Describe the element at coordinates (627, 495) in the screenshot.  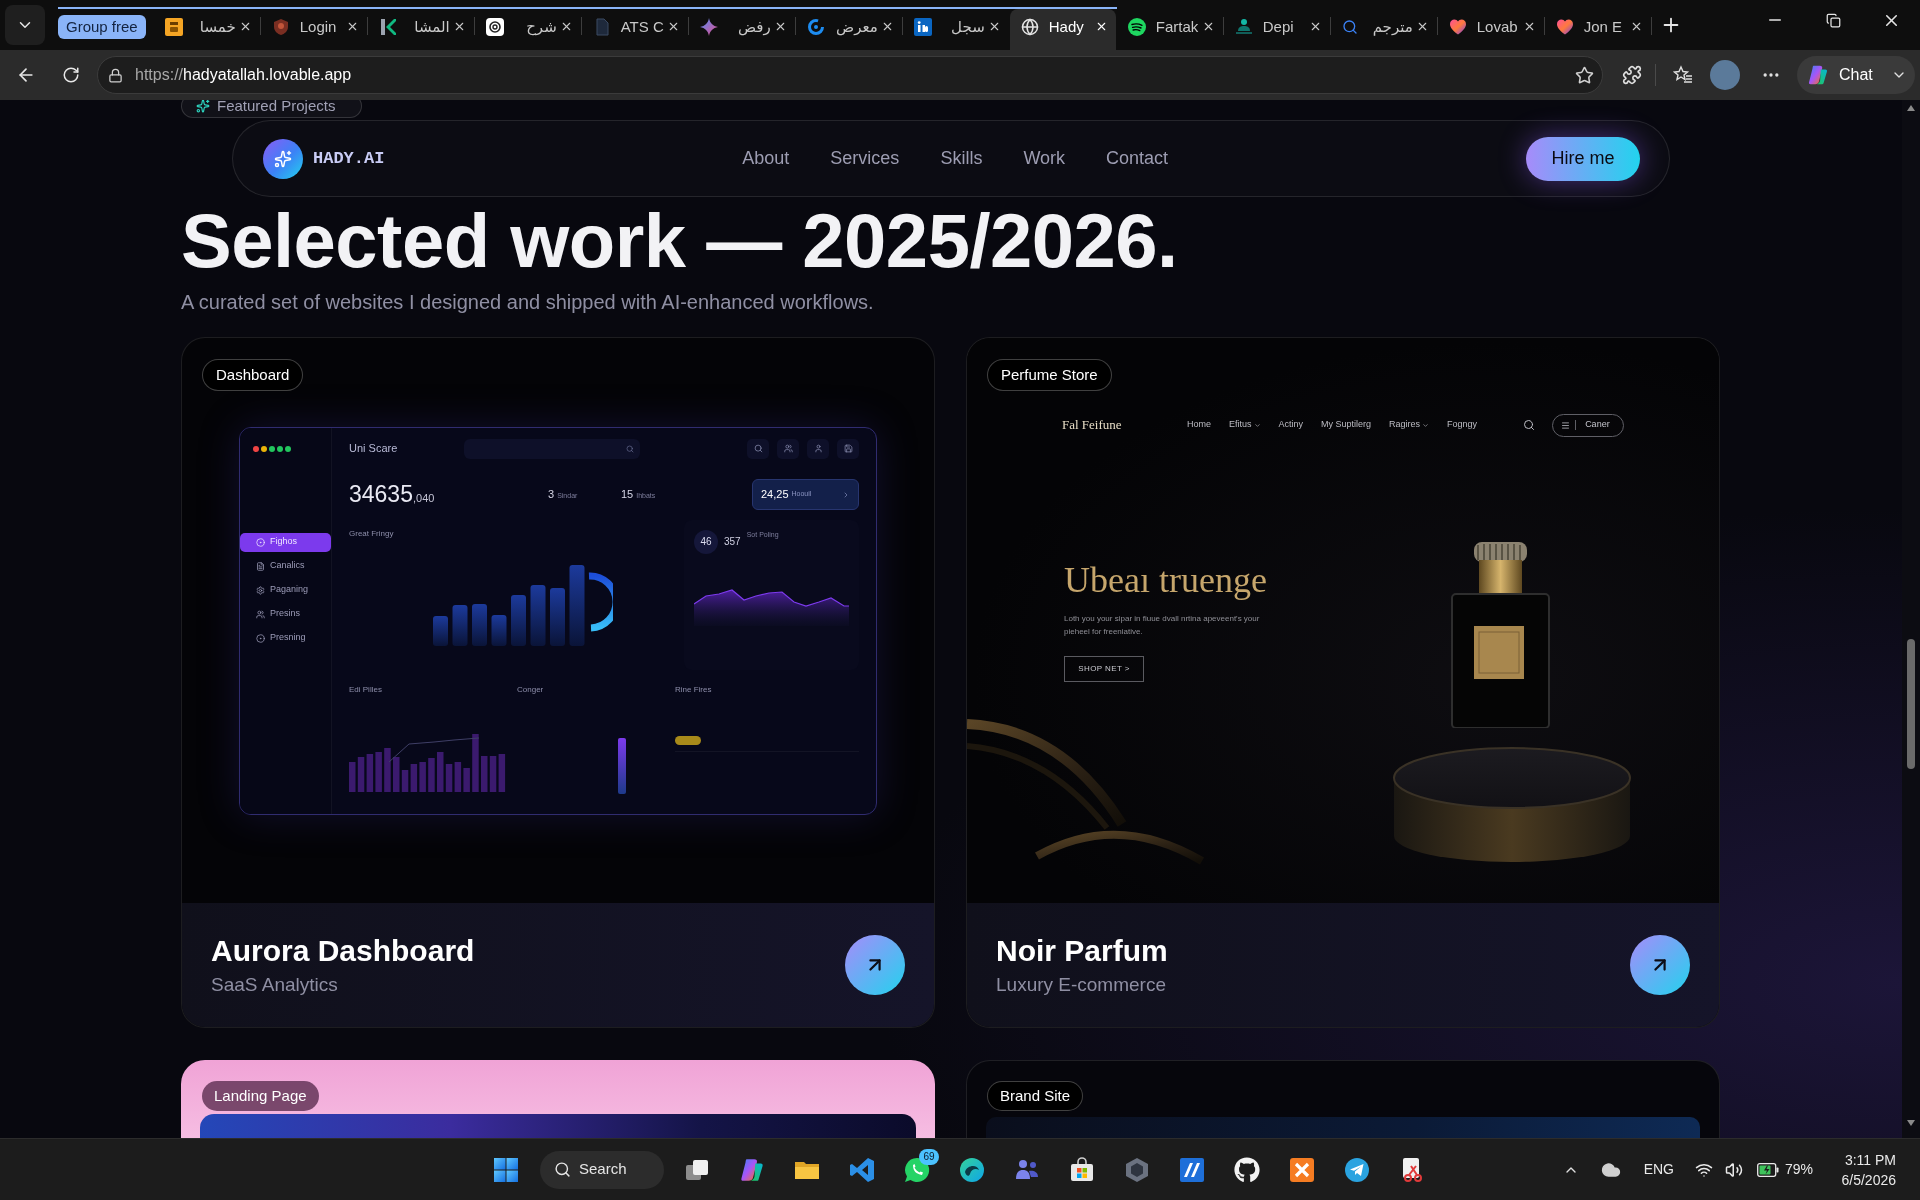
I see `stat-value: 15` at that location.